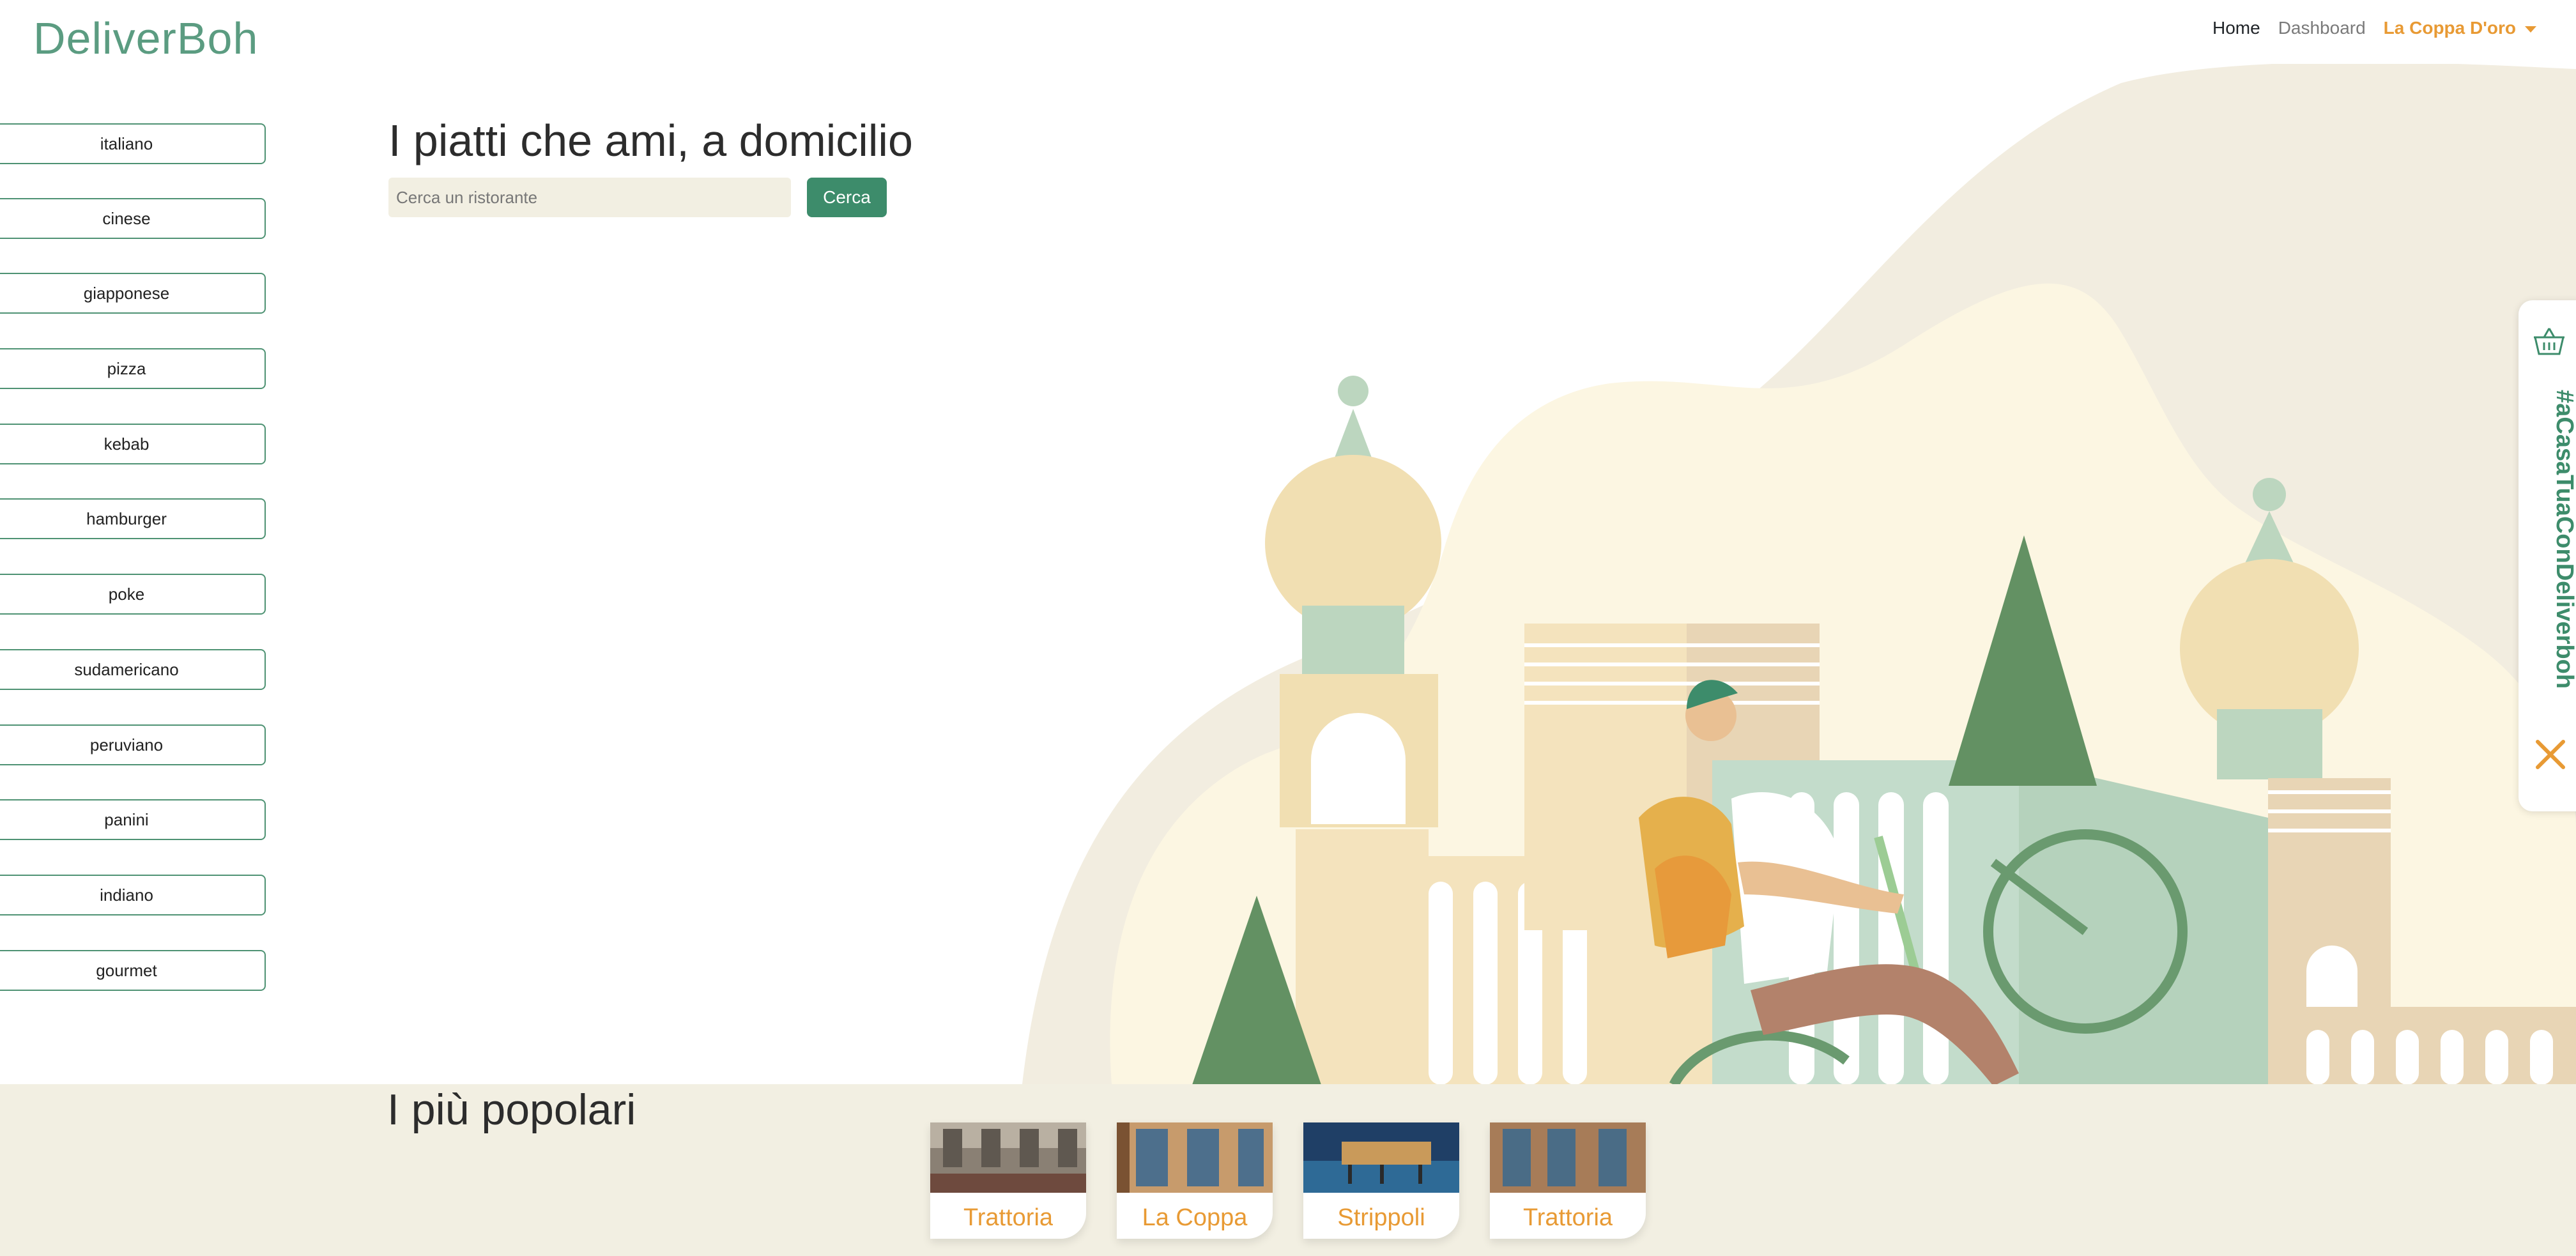  I want to click on category-button-giapponese: giapponese, so click(133, 293).